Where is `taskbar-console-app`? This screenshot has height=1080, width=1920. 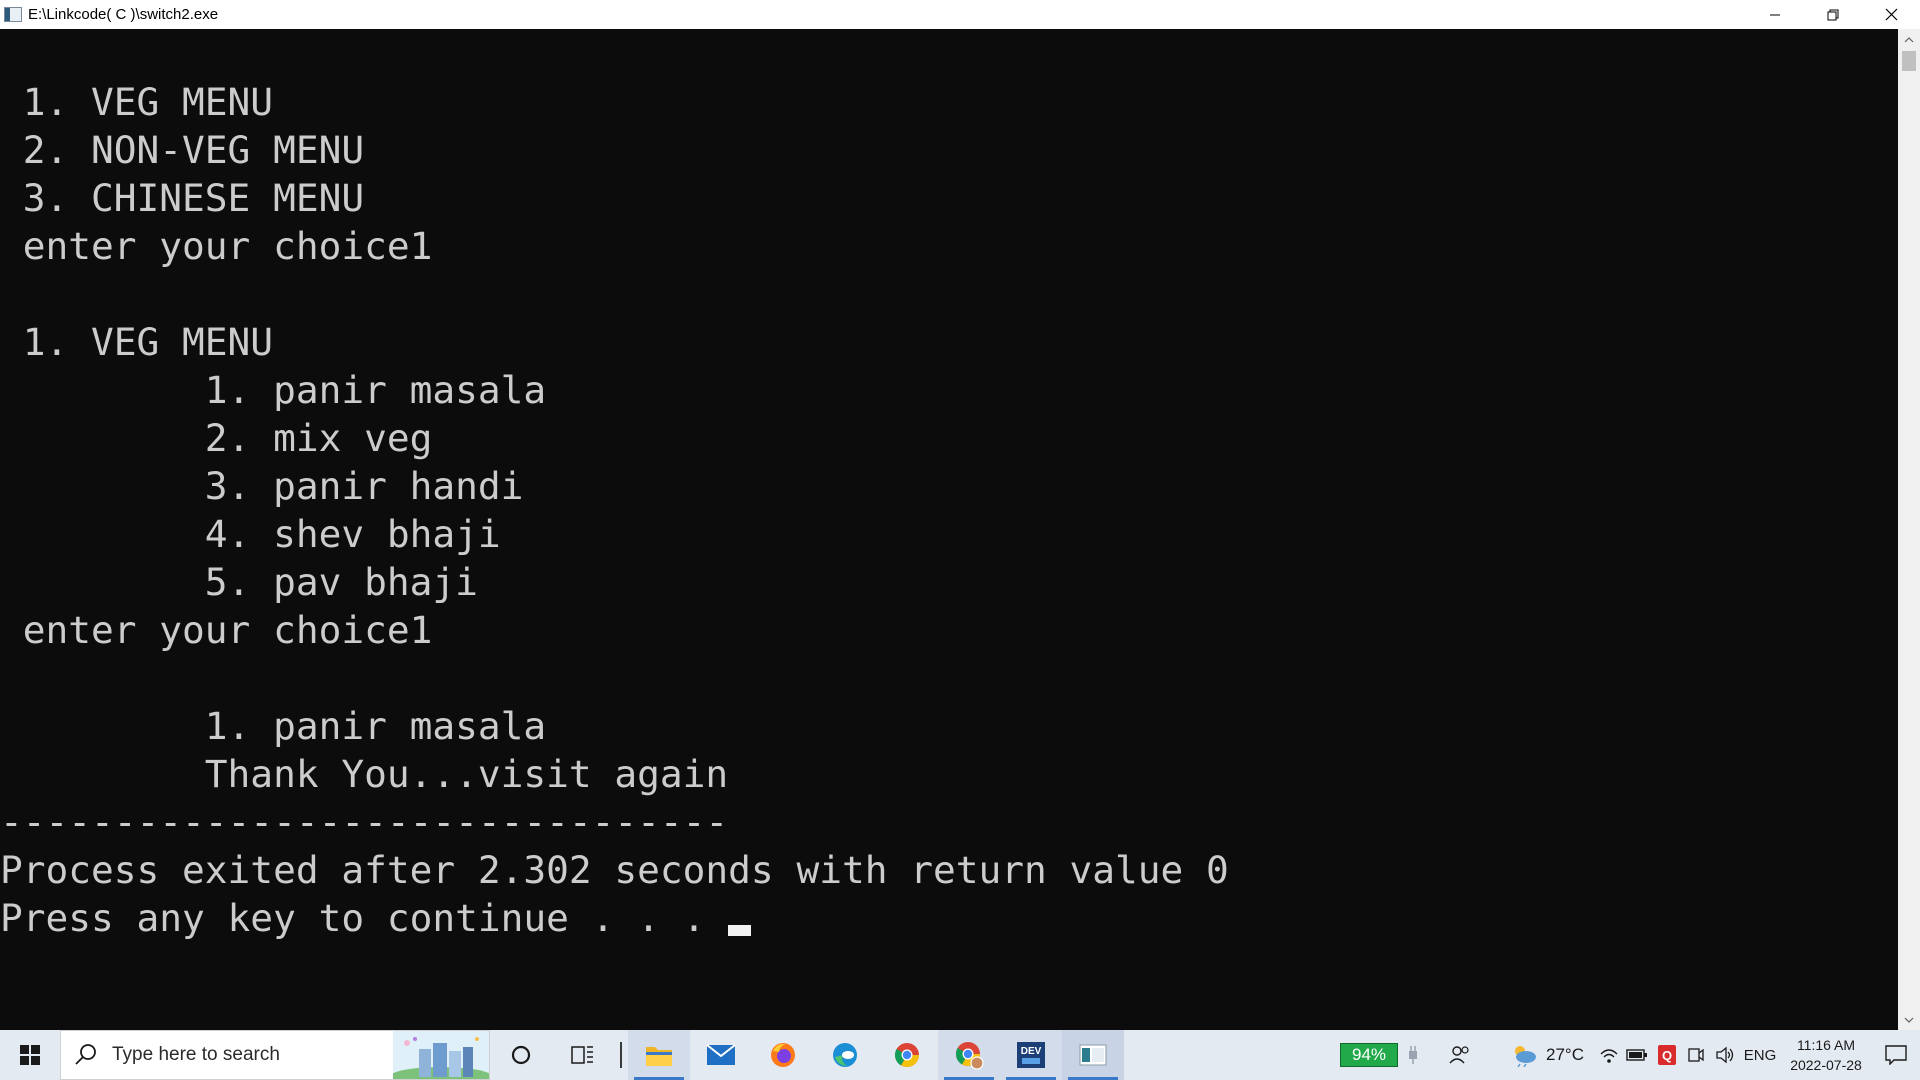
taskbar-console-app is located at coordinates (1093, 1055).